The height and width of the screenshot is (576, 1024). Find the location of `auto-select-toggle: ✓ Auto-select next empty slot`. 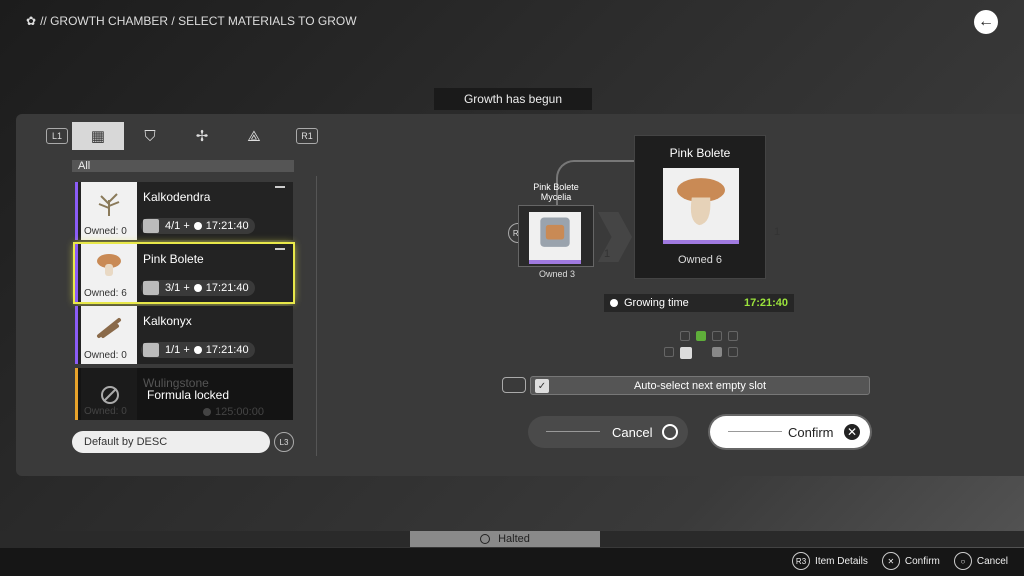

auto-select-toggle: ✓ Auto-select next empty slot is located at coordinates (700, 385).